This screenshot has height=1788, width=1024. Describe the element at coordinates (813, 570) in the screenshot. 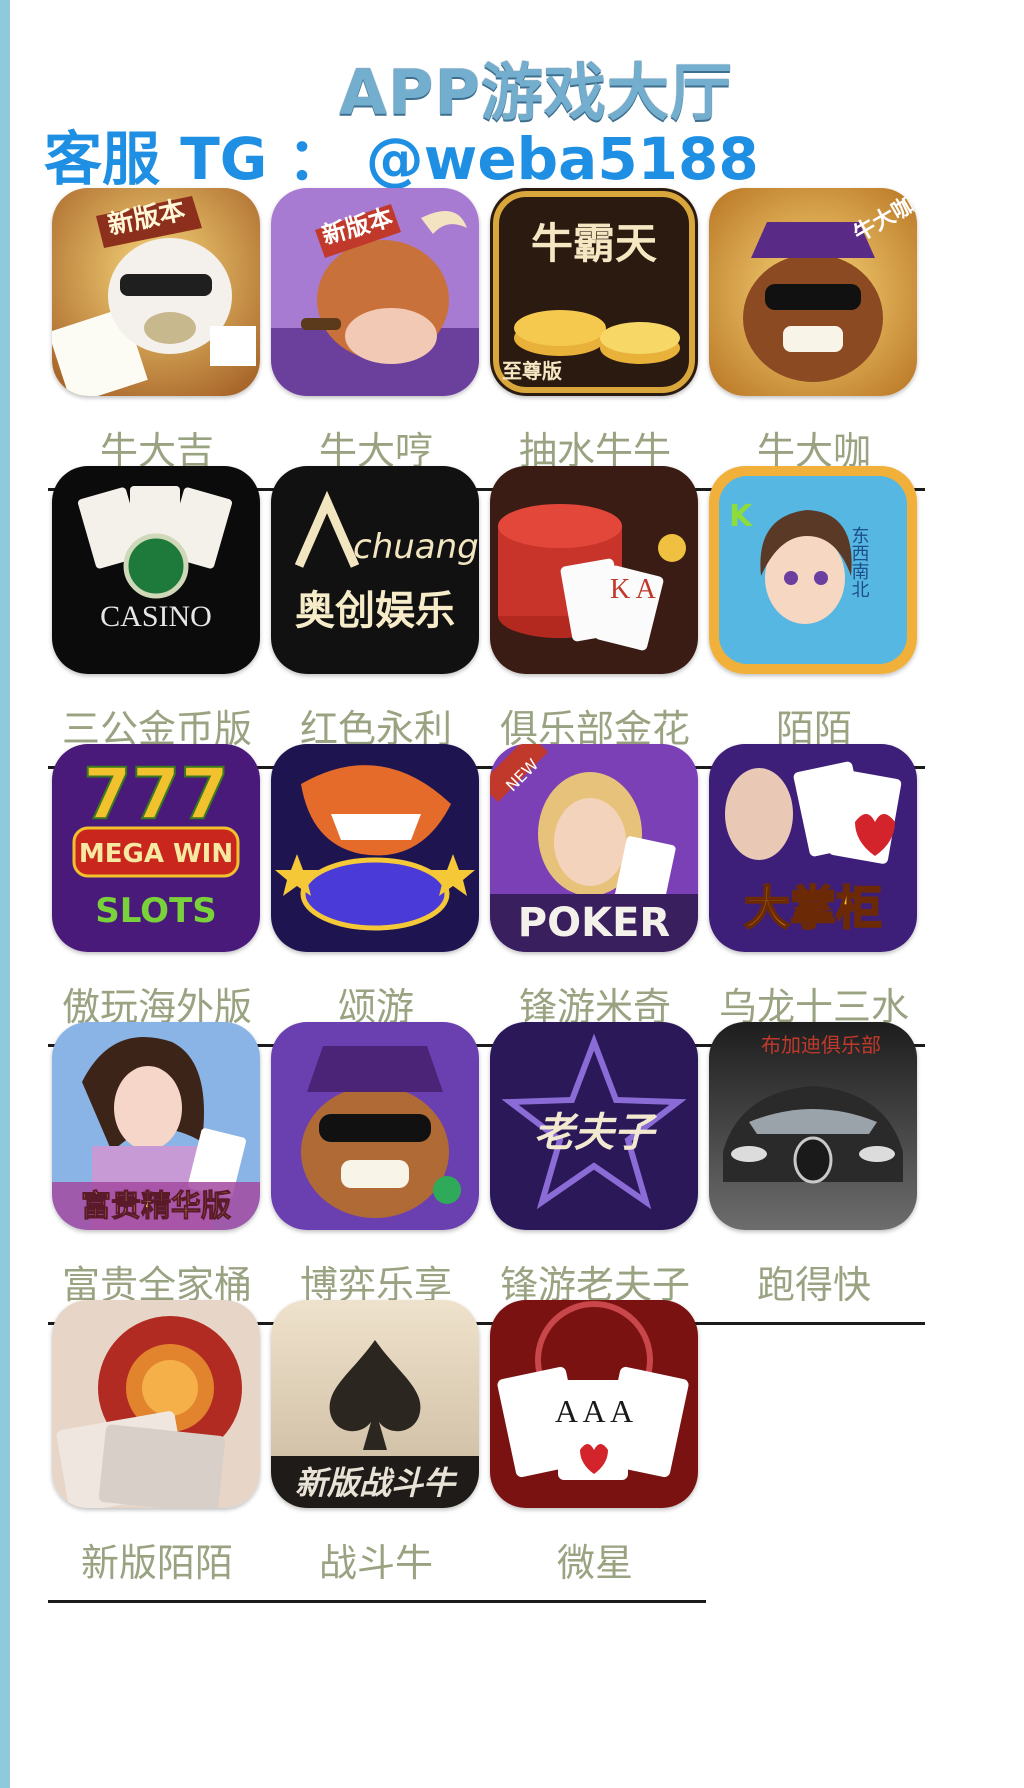

I see `mahjong-girl-icon: K 东西南北` at that location.